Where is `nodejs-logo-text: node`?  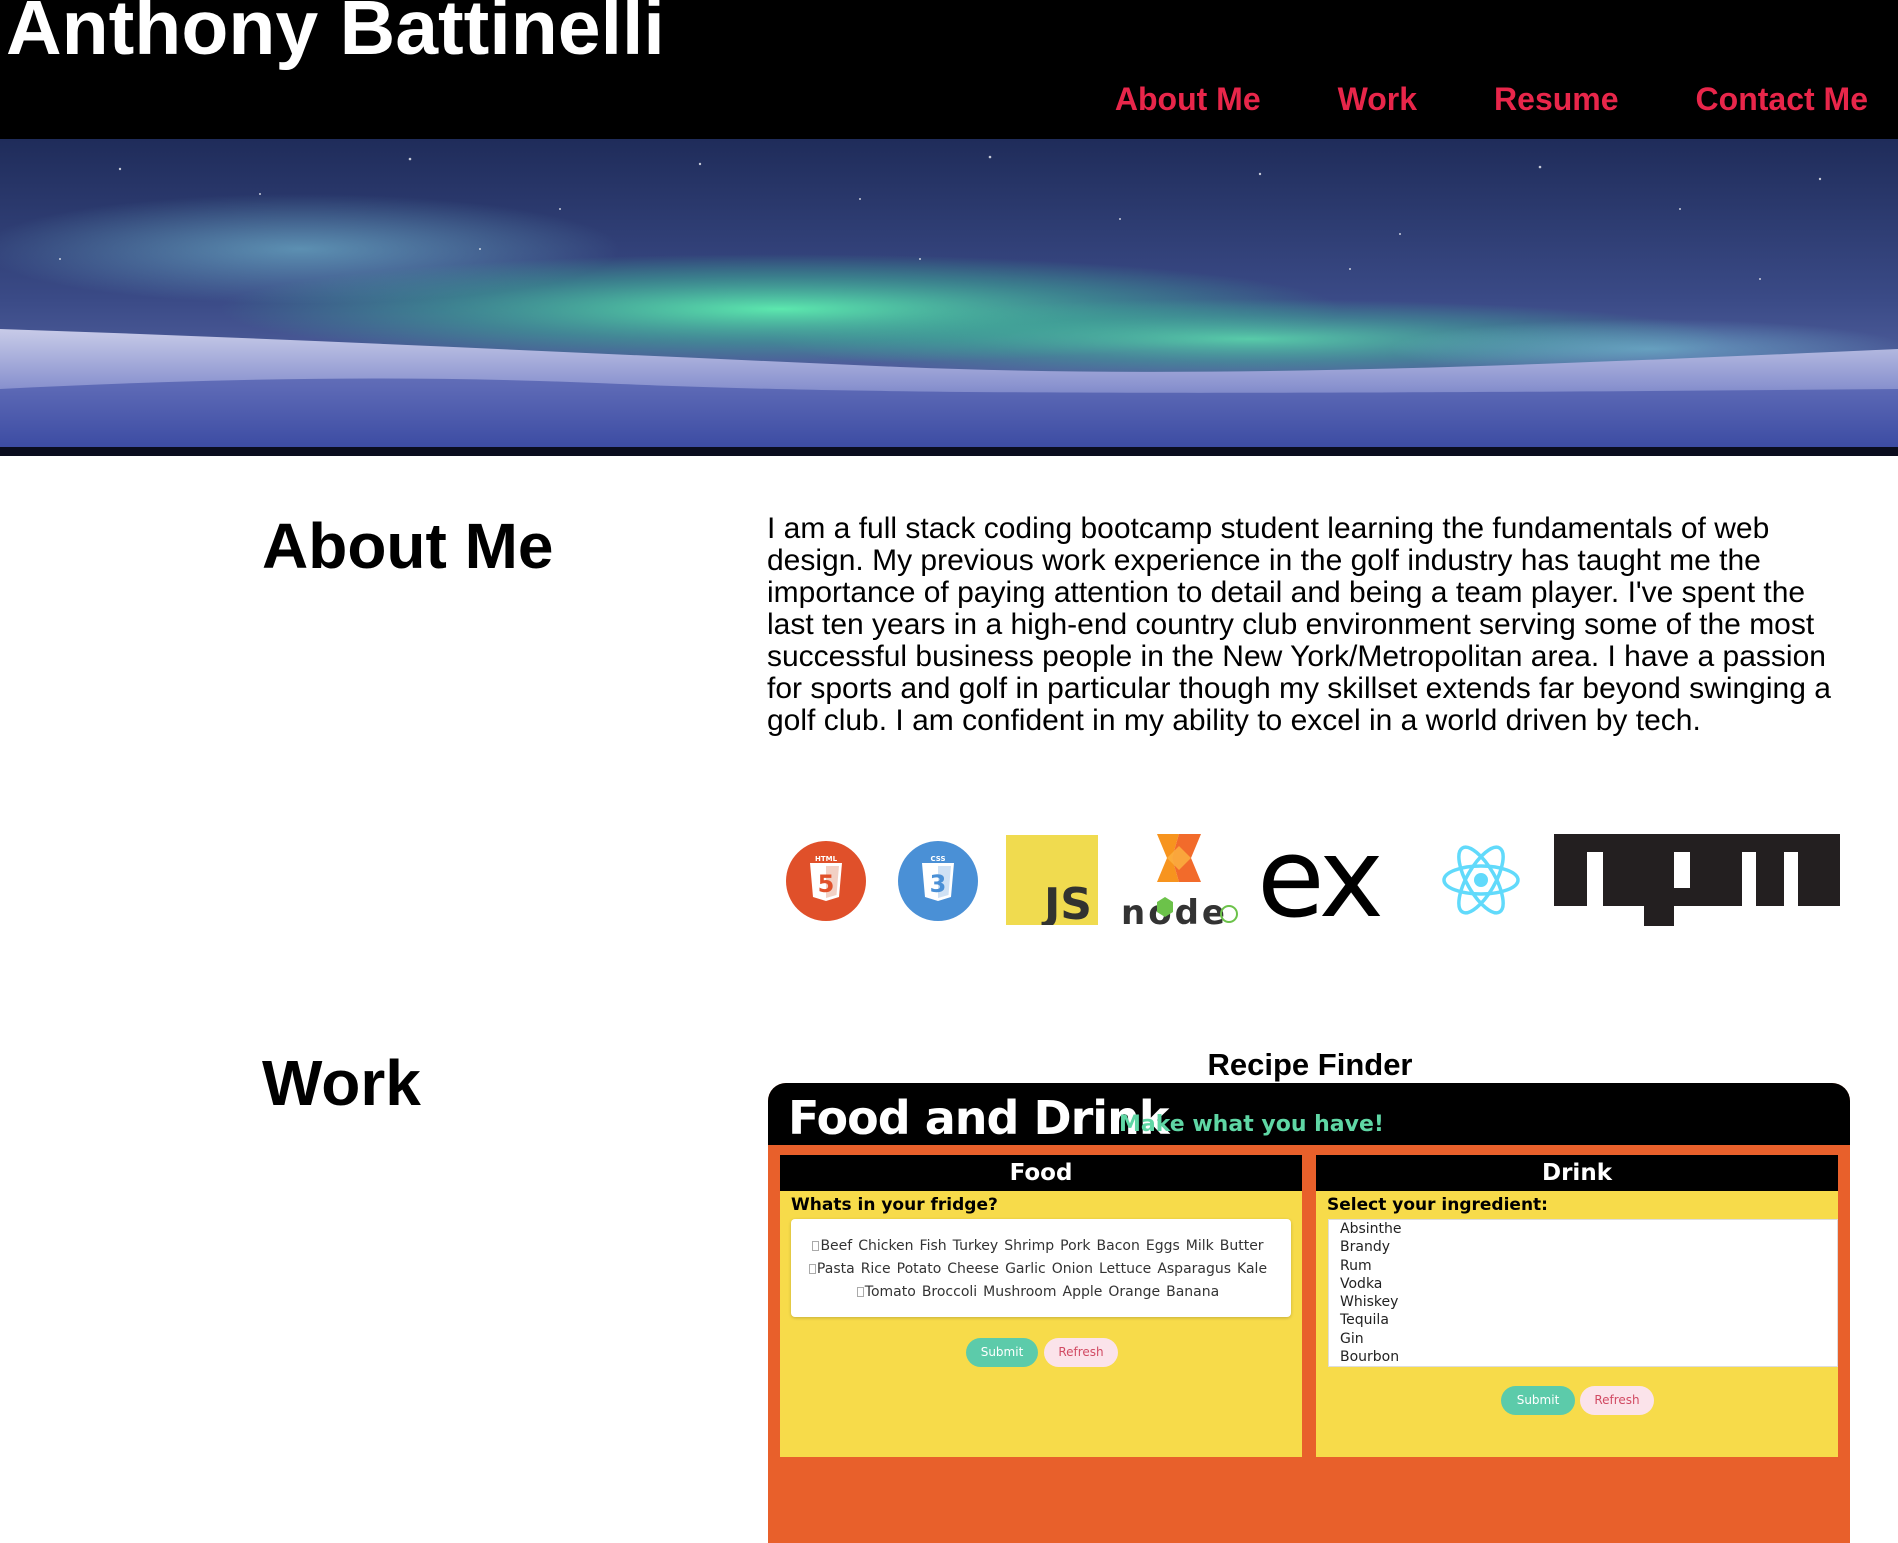
nodejs-logo-text: node is located at coordinates (1174, 911).